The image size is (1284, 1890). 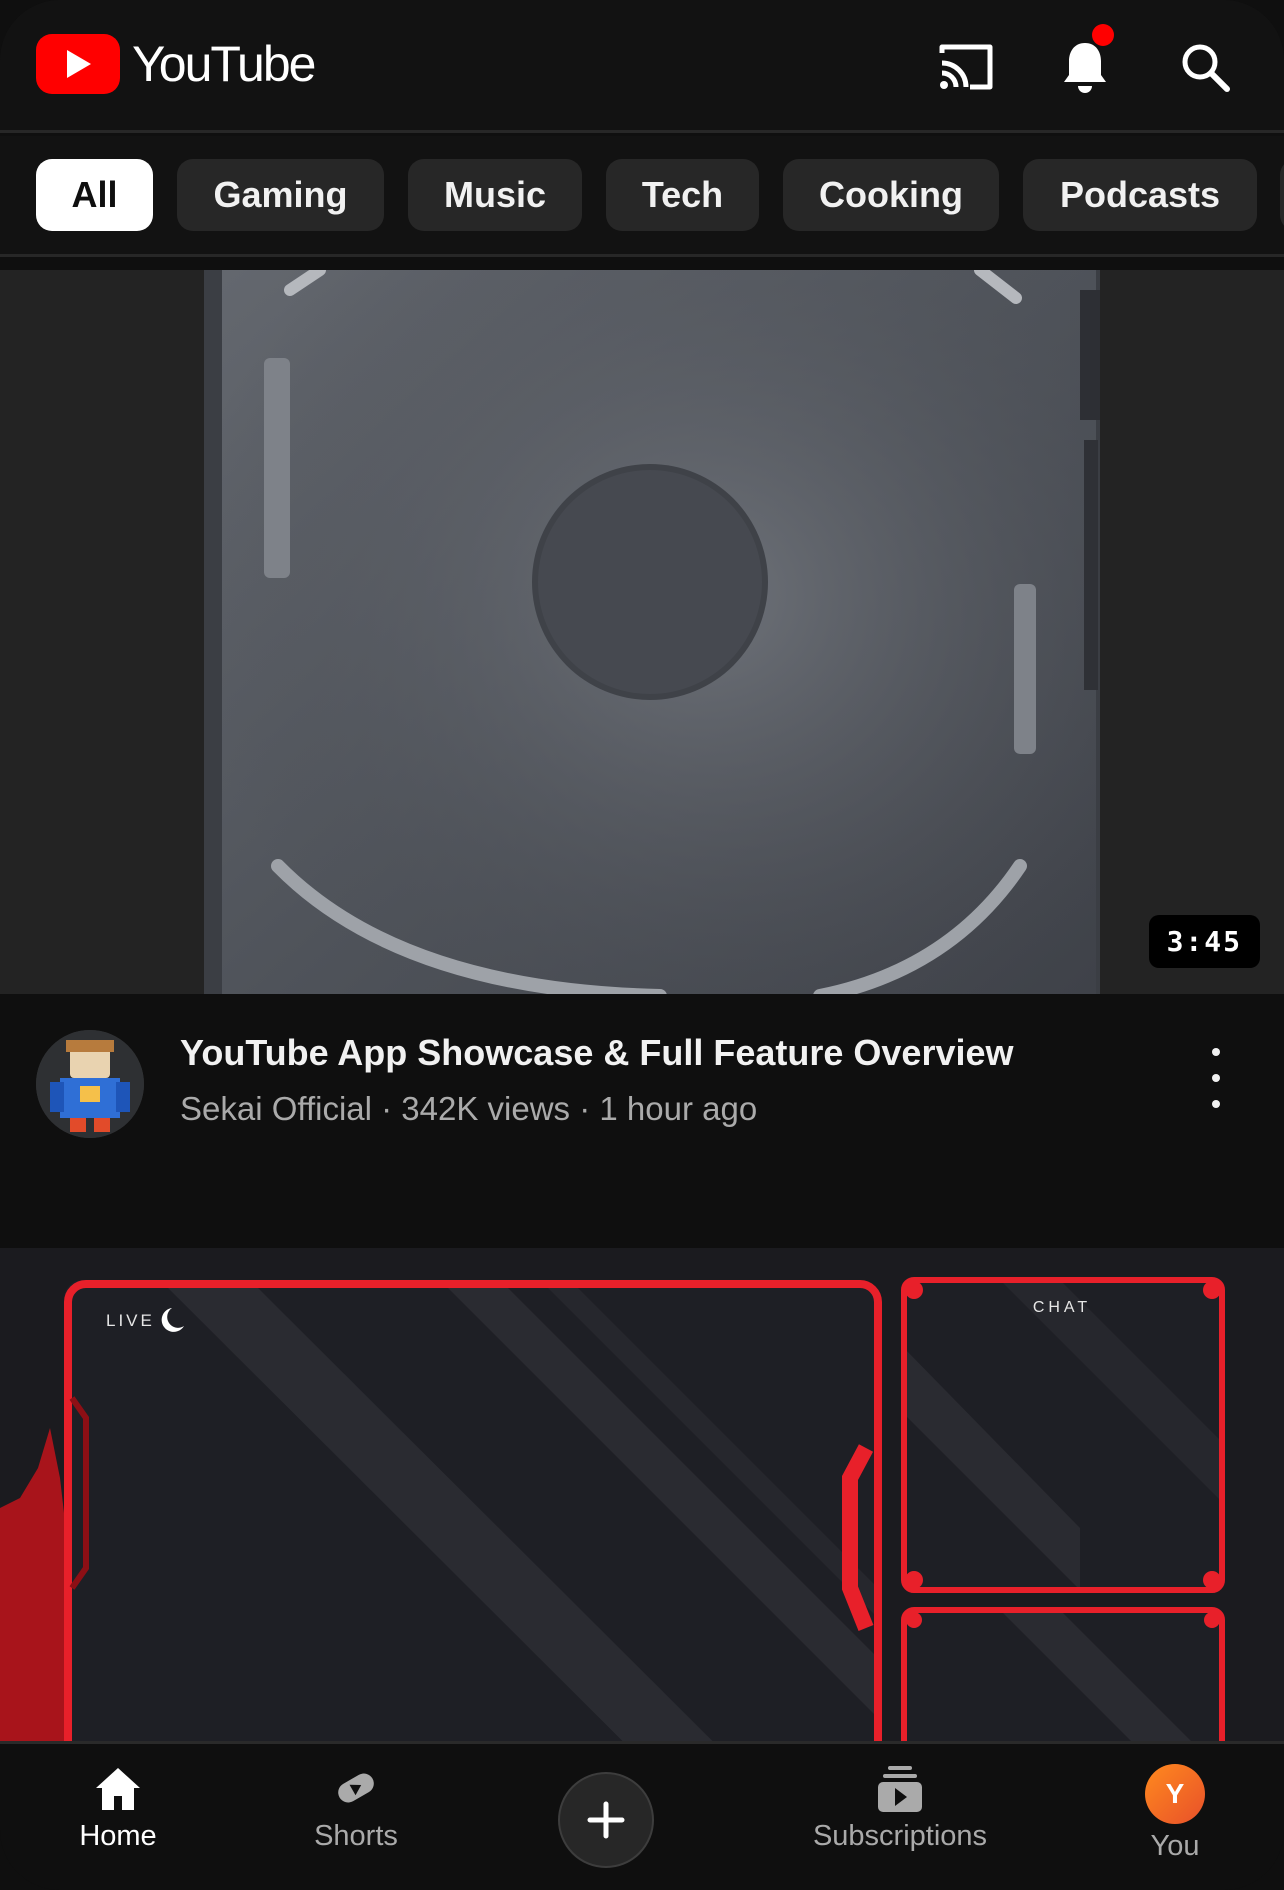 I want to click on nav-you: Y You, so click(x=1175, y=1813).